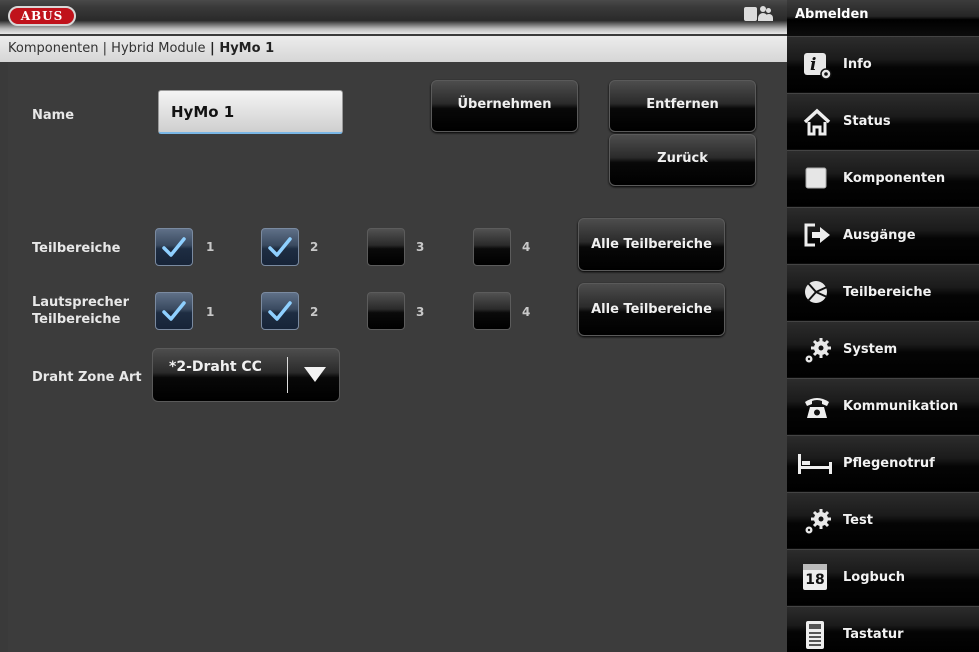 This screenshot has height=652, width=979. What do you see at coordinates (651, 309) in the screenshot?
I see `all-speaker-partitions-button: Alle Teilbereiche` at bounding box center [651, 309].